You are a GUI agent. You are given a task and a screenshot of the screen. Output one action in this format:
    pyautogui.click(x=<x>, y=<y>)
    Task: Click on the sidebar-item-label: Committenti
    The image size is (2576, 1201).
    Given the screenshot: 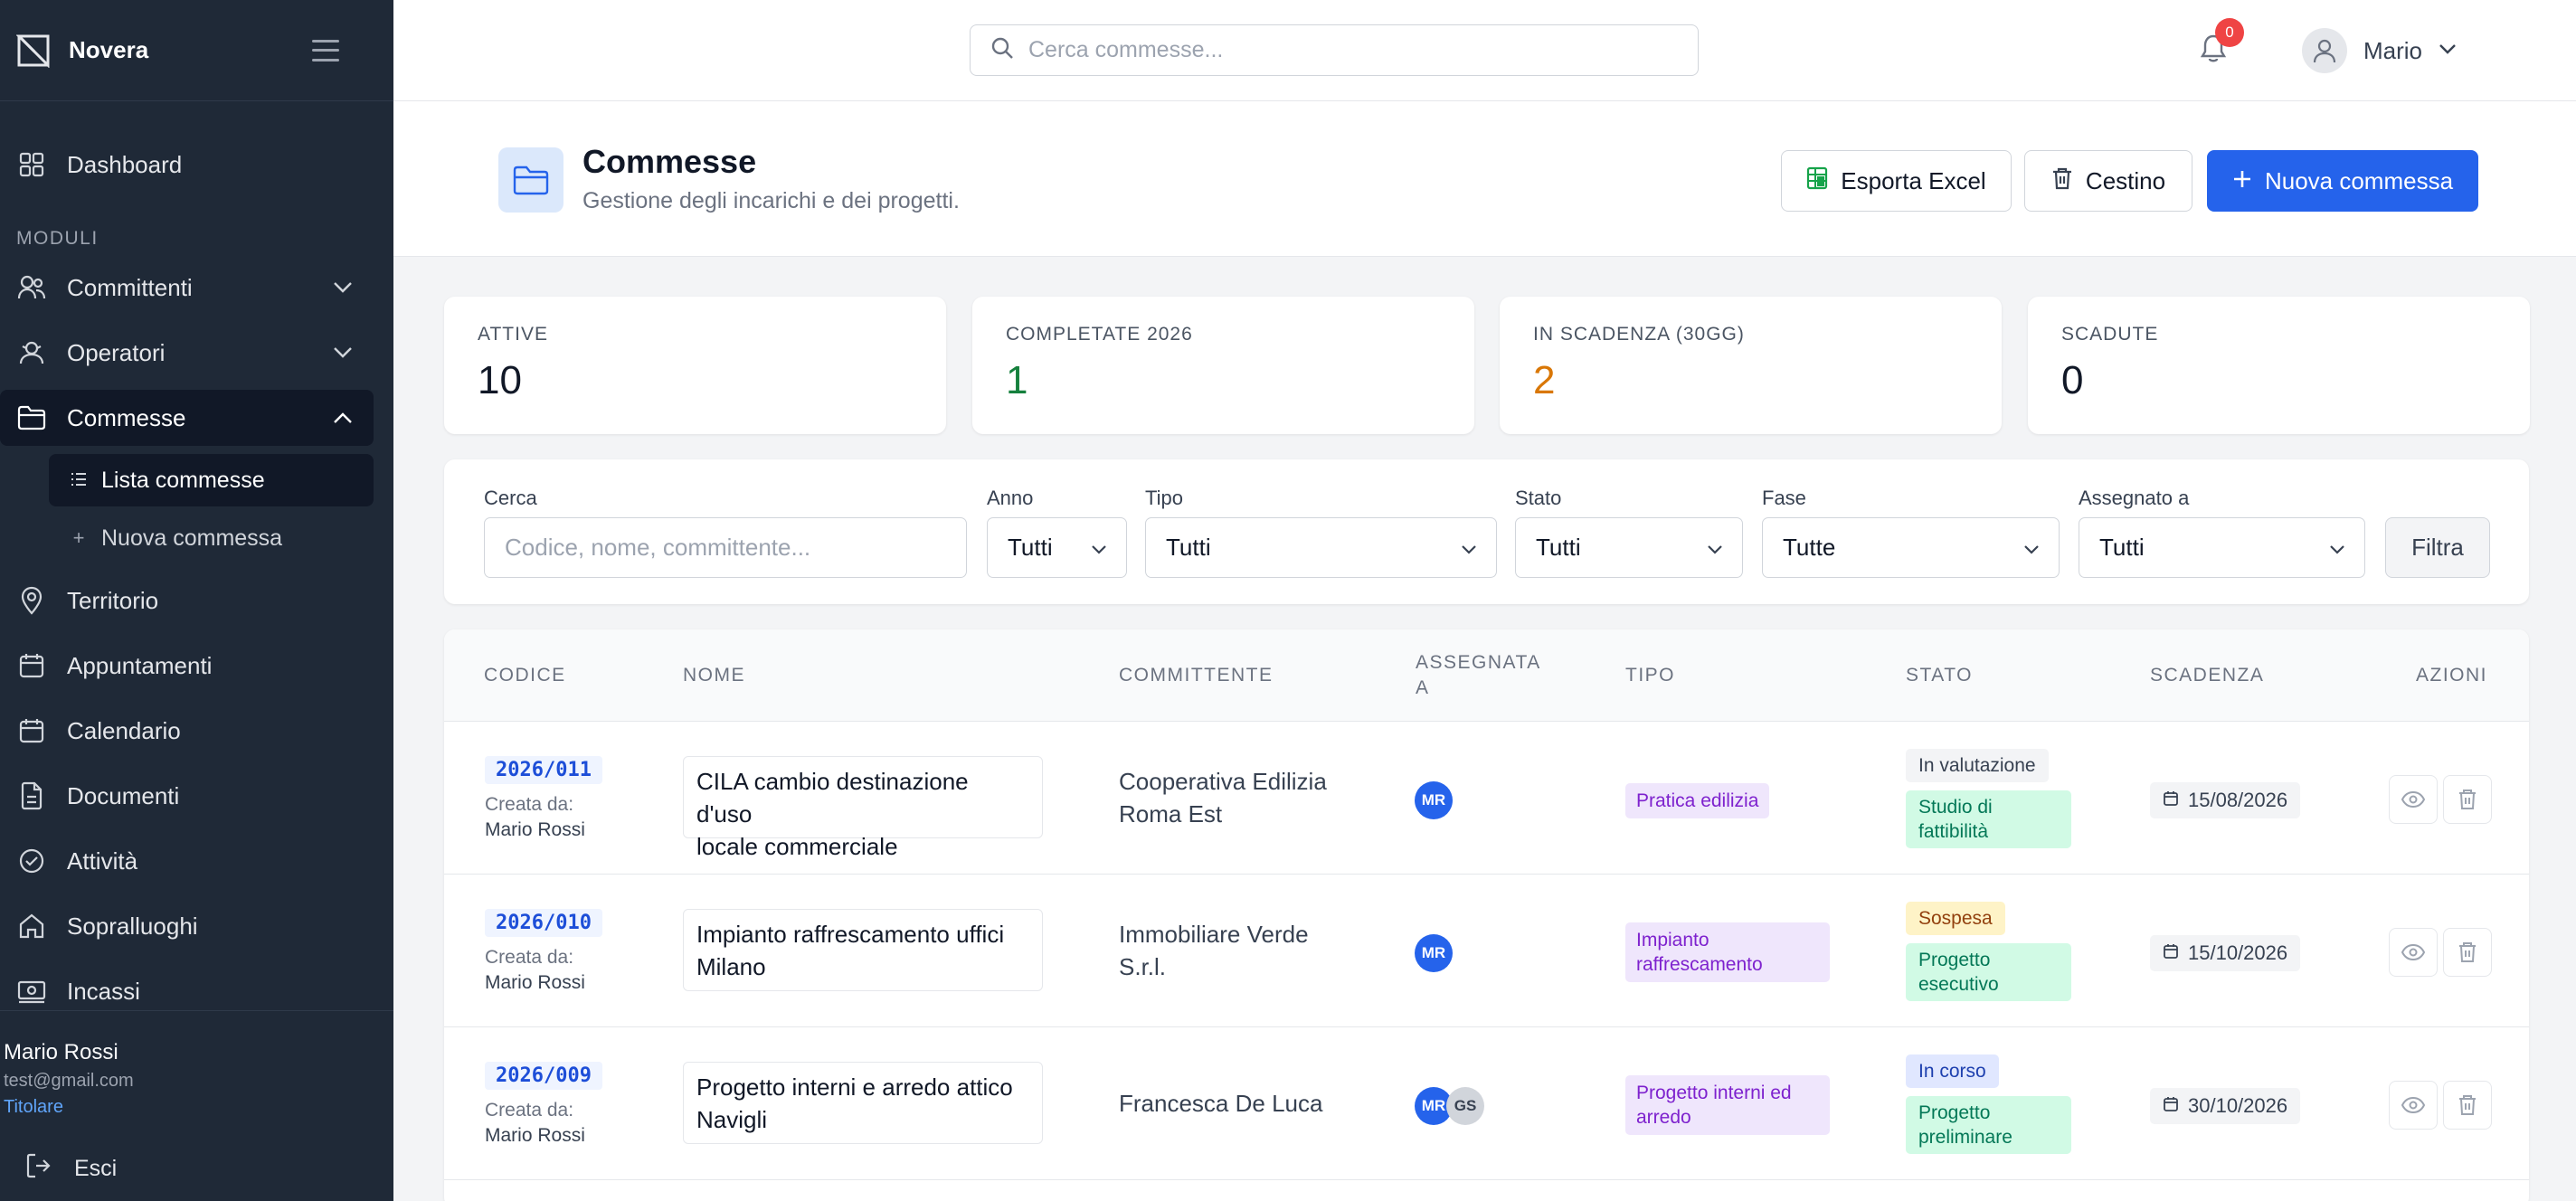 What is the action you would take?
    pyautogui.click(x=130, y=287)
    